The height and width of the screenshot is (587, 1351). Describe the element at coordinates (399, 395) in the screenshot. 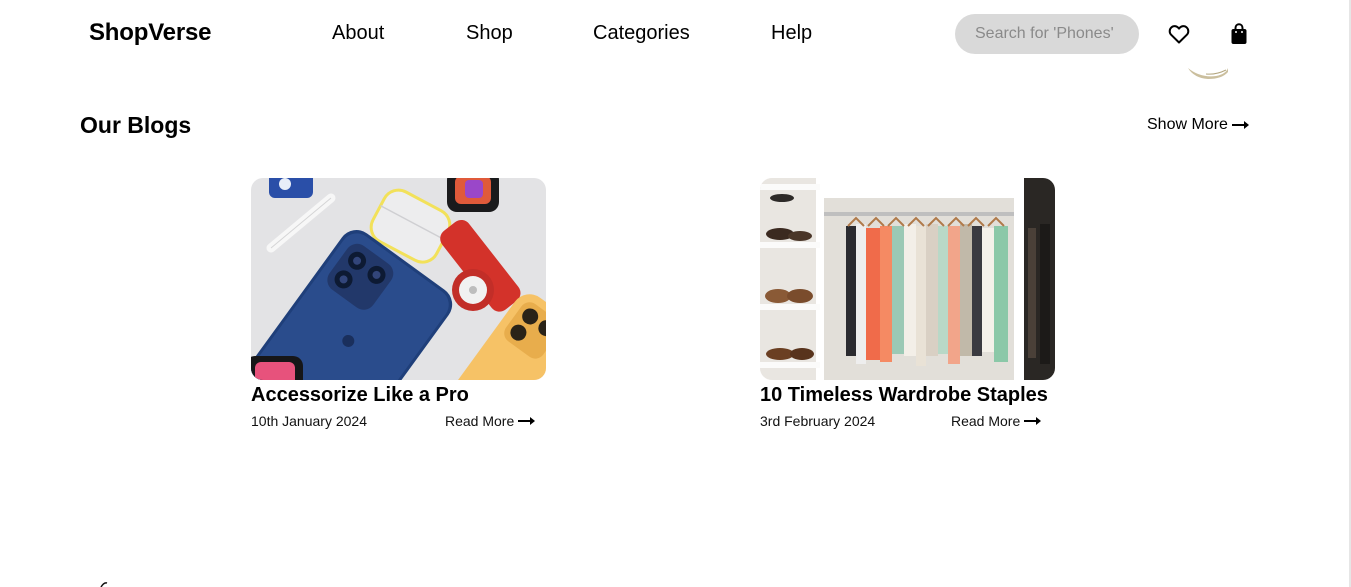

I see `blog-post-title: Accessorize Like a Pro` at that location.